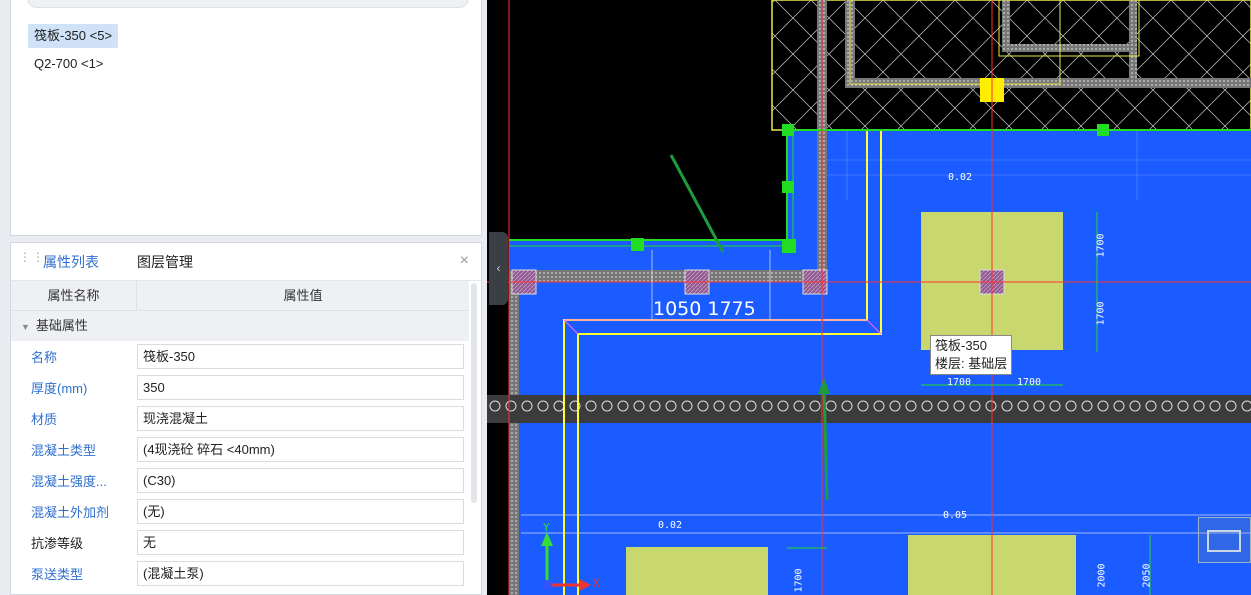 This screenshot has height=595, width=1251. I want to click on table-row: 材质 现浇混凝土, so click(240, 418).